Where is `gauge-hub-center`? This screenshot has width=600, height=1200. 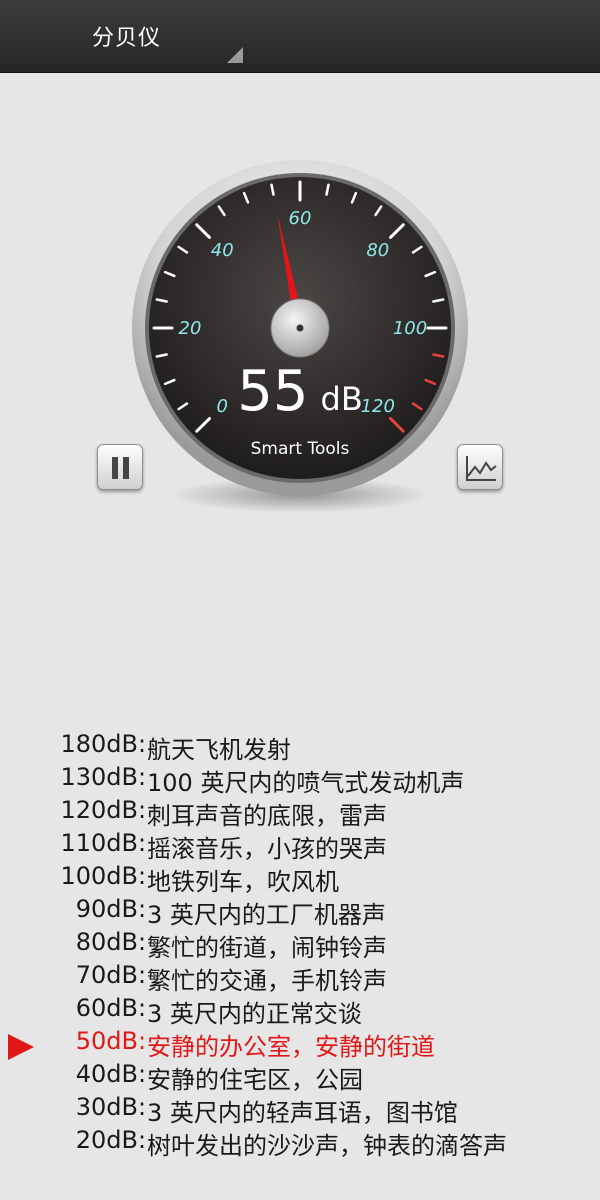
gauge-hub-center is located at coordinates (300, 328).